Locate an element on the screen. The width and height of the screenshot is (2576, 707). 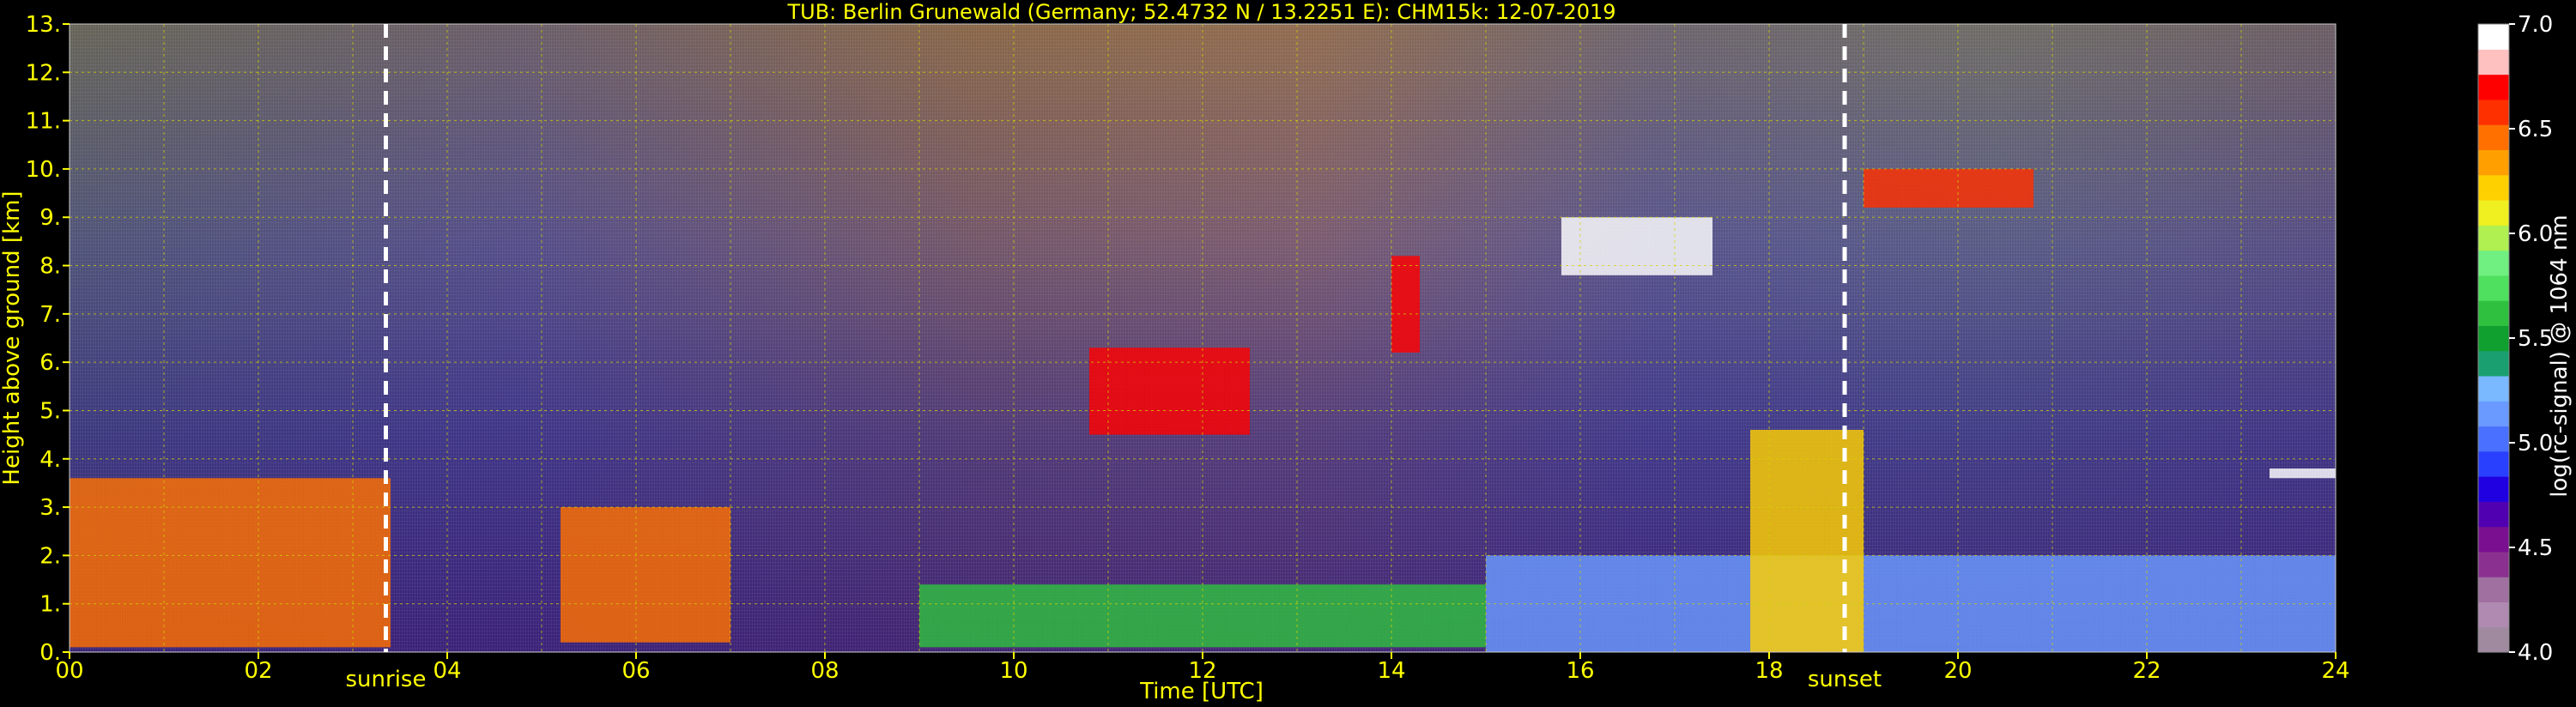
colorbar-tick-label: 5.5 is located at coordinates (2535, 339).